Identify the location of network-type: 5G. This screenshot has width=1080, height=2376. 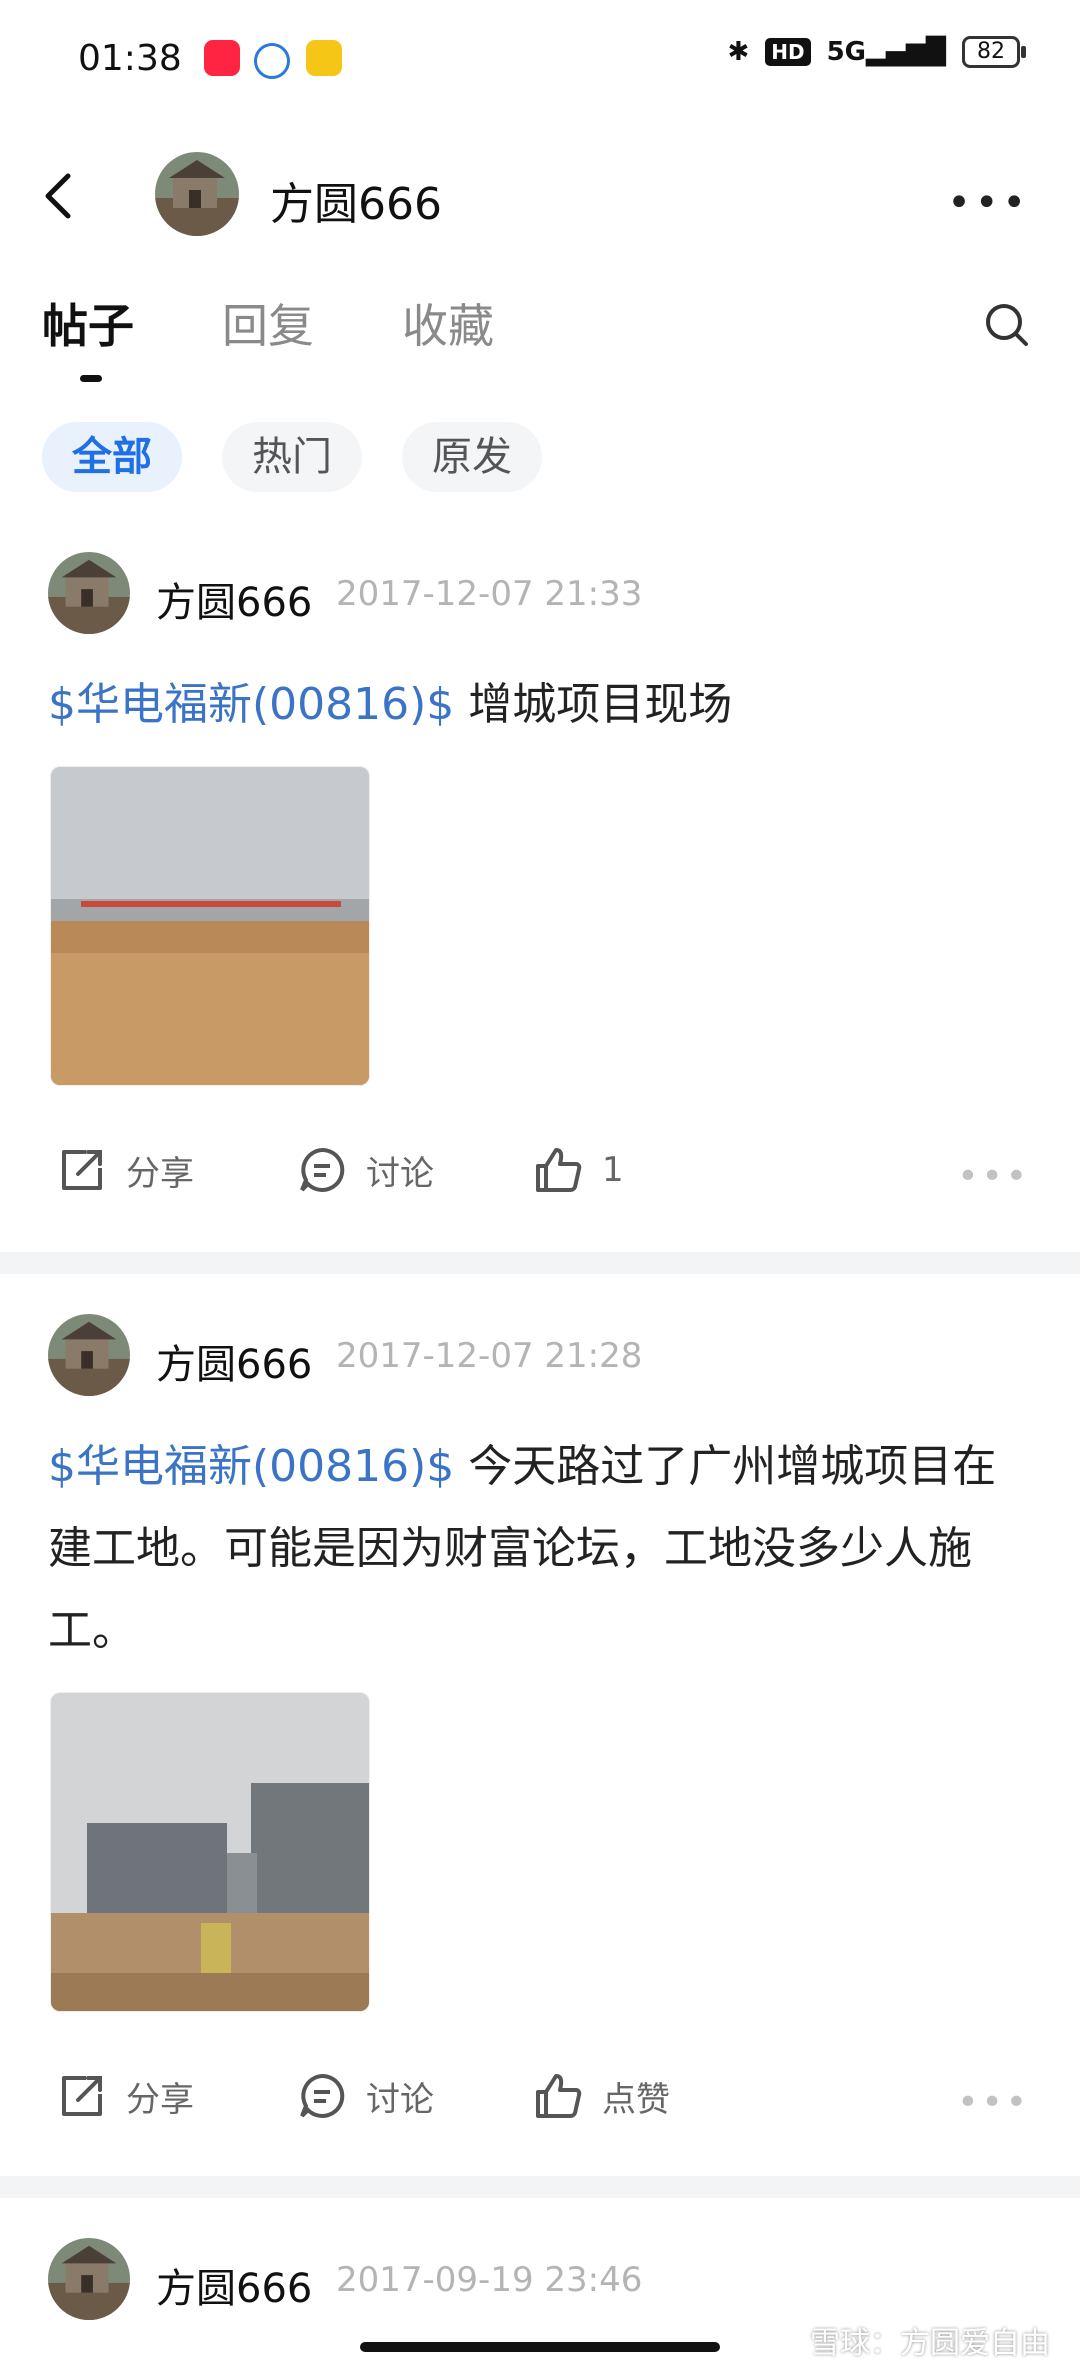
(846, 52).